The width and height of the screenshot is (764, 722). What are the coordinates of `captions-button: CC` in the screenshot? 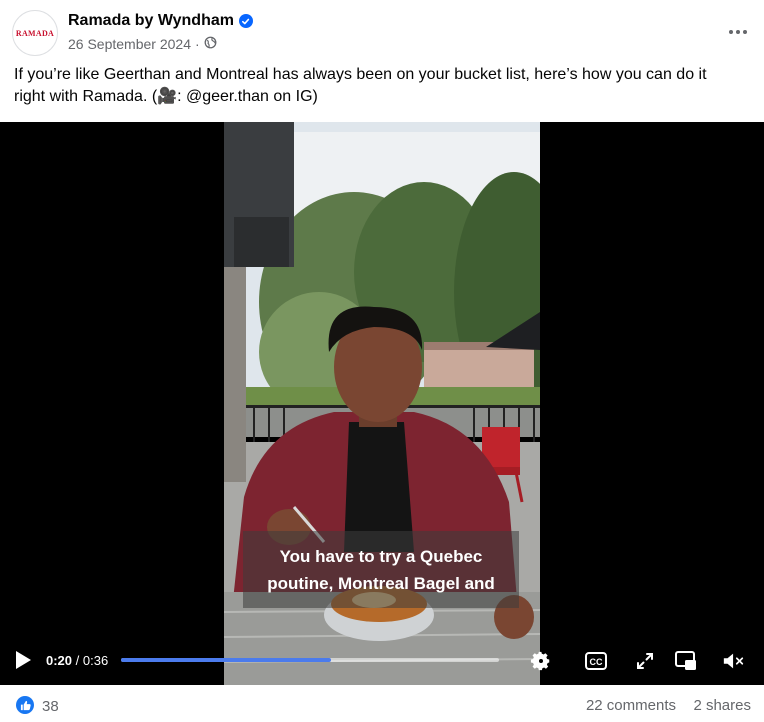 It's located at (596, 661).